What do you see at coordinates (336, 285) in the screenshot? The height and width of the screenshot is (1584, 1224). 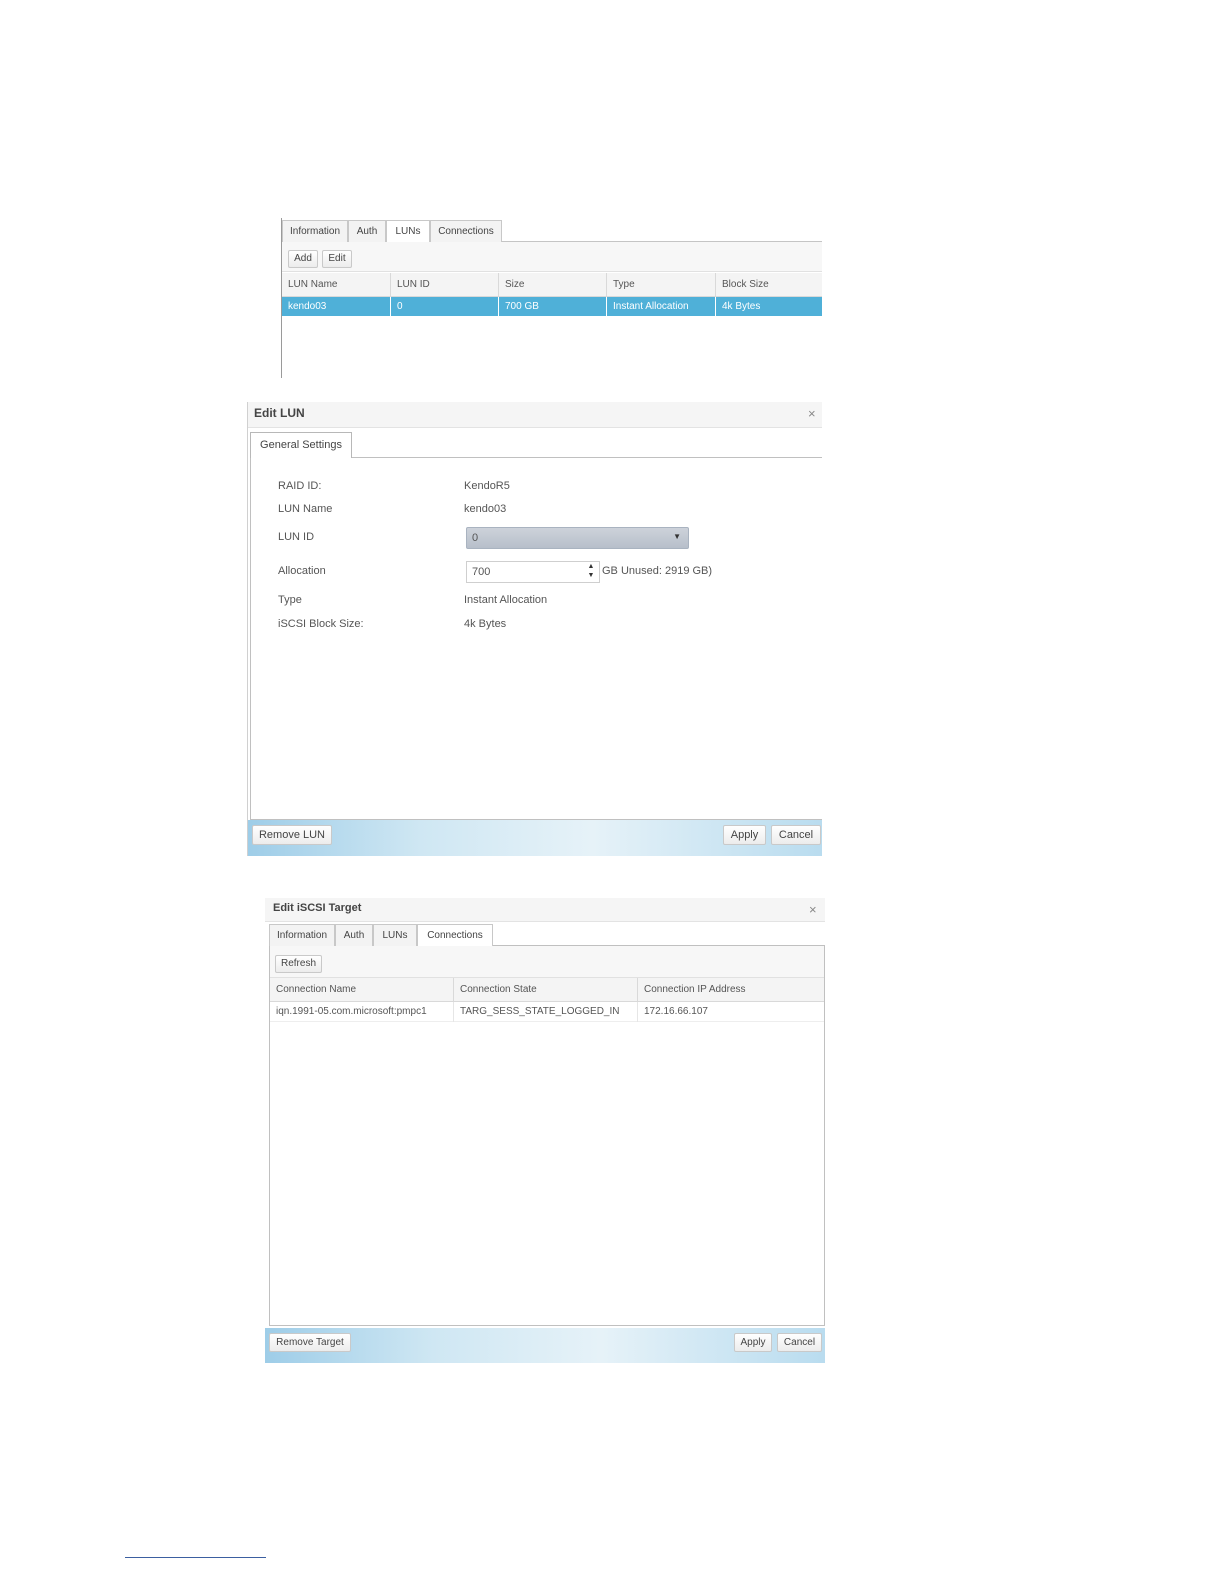 I see `column-header-lun-name: LUN Name` at bounding box center [336, 285].